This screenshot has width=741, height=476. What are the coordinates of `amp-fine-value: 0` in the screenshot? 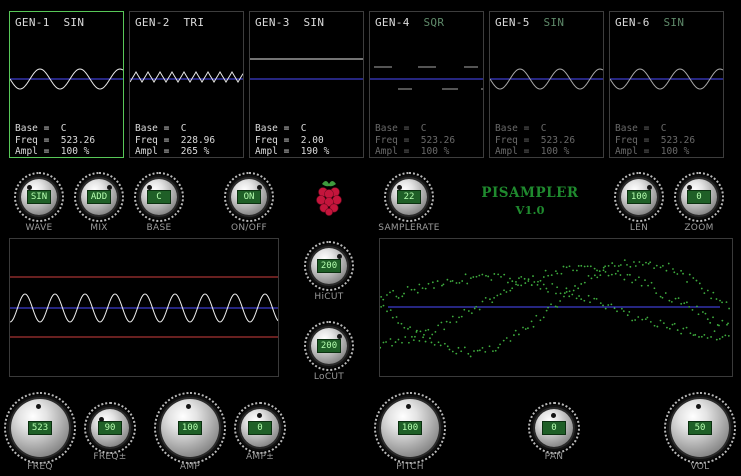 It's located at (260, 428).